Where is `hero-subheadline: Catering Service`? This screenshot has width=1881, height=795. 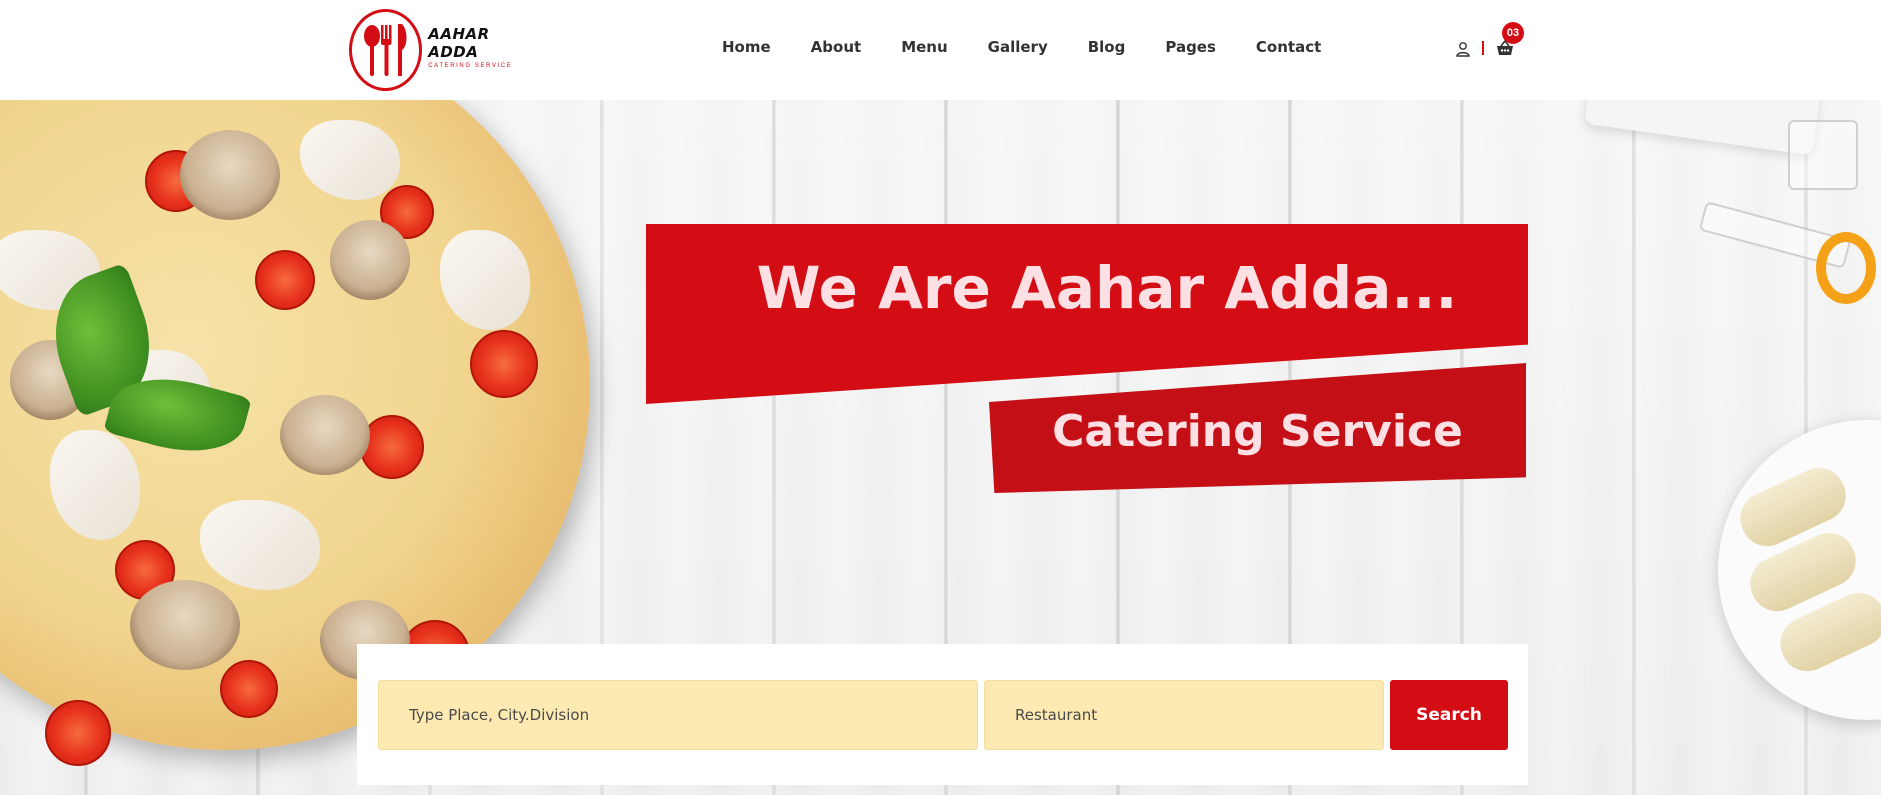
hero-subheadline: Catering Service is located at coordinates (1257, 431).